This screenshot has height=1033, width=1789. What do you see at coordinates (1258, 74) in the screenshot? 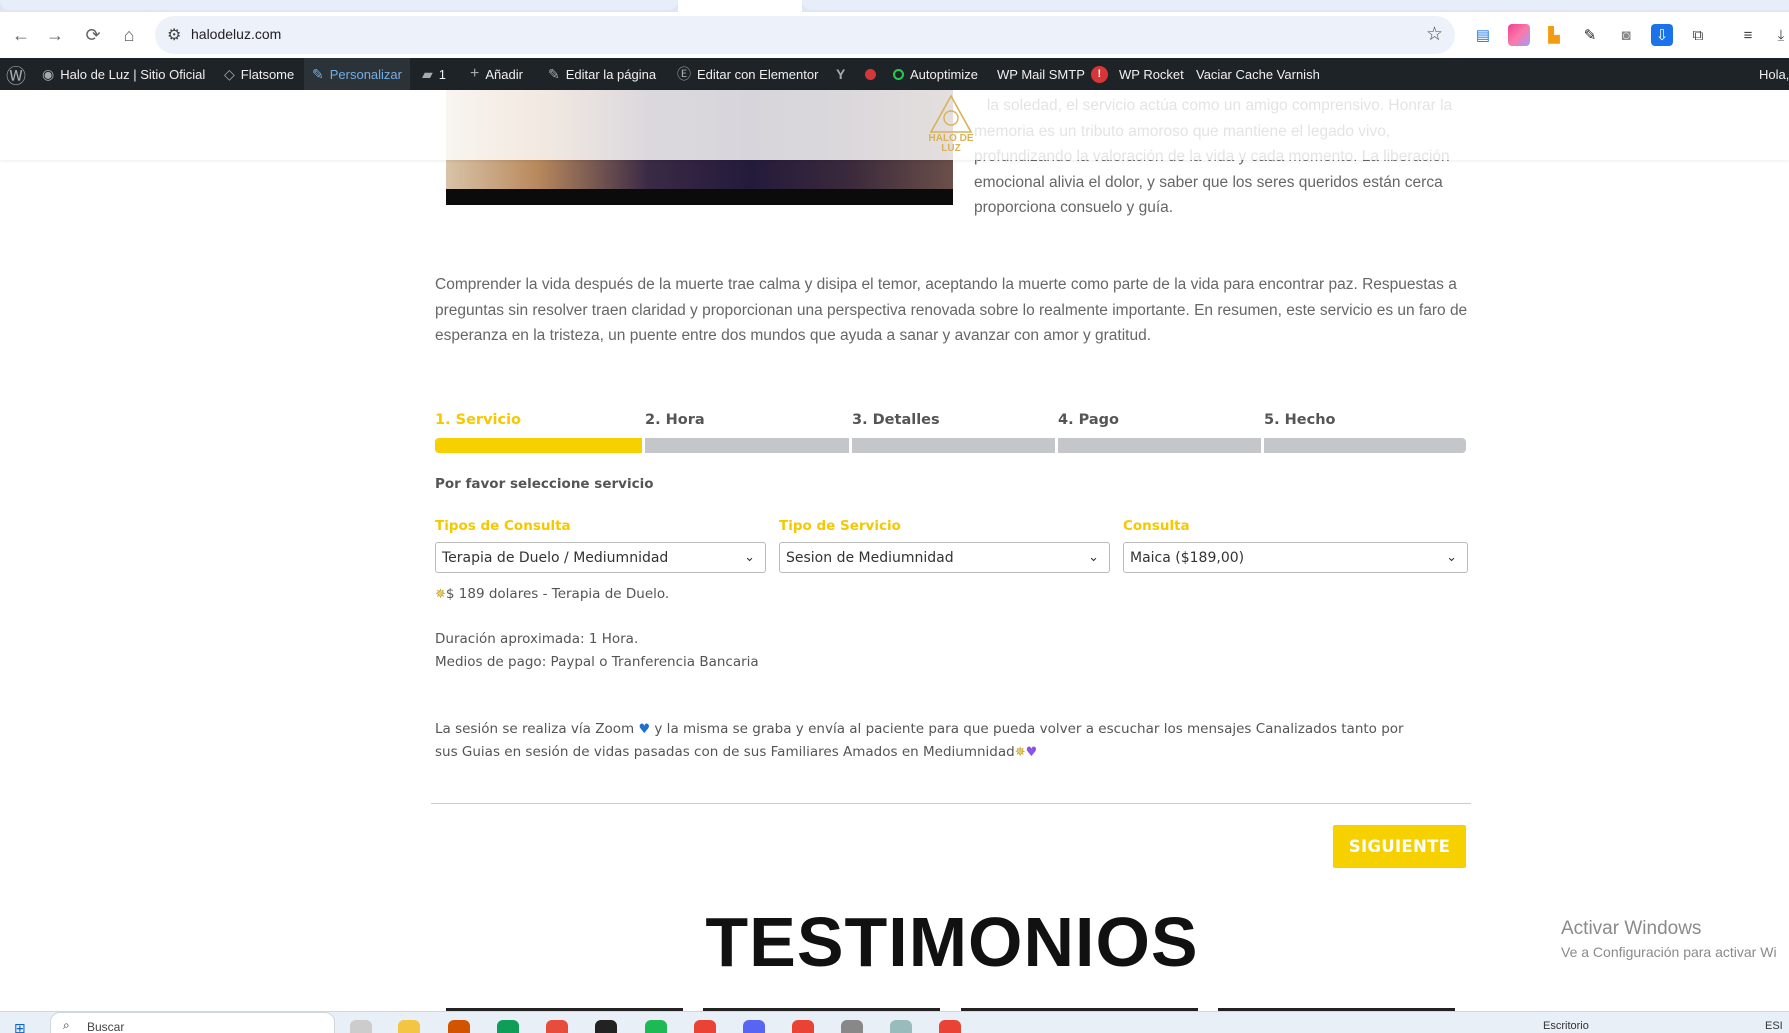
I see `admin-varnish: Vaciar Cache Varnish` at bounding box center [1258, 74].